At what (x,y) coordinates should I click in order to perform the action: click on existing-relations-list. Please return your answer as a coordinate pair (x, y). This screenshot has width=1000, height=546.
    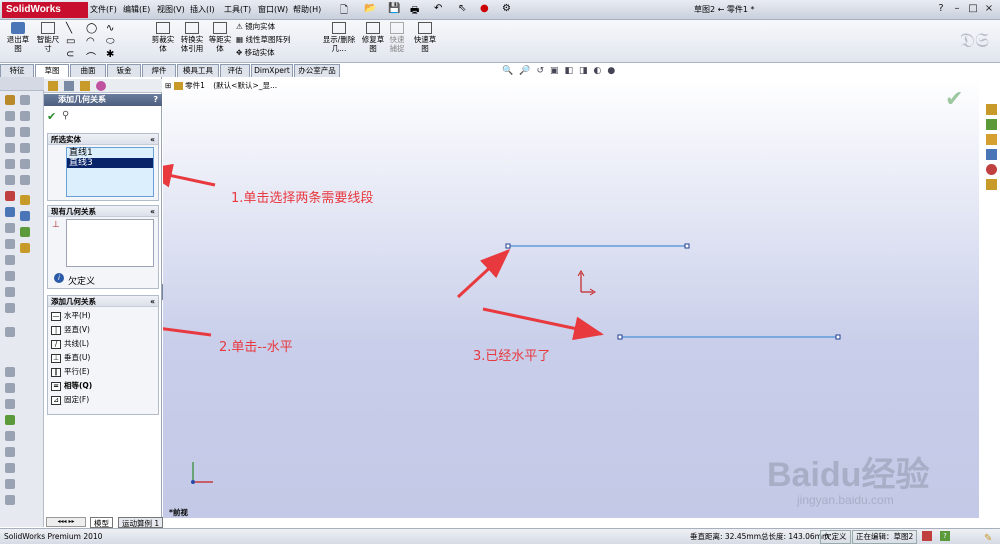
    Looking at the image, I should click on (110, 243).